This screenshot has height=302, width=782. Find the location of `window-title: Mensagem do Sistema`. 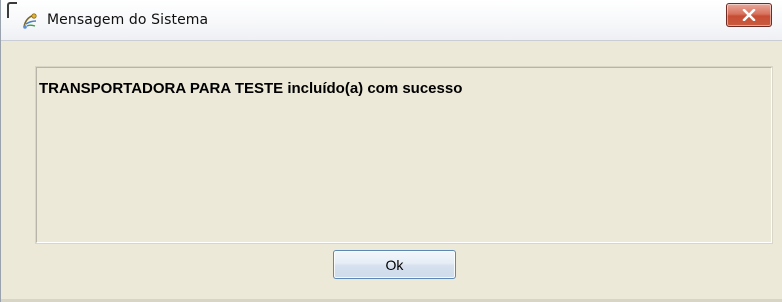

window-title: Mensagem do Sistema is located at coordinates (128, 20).